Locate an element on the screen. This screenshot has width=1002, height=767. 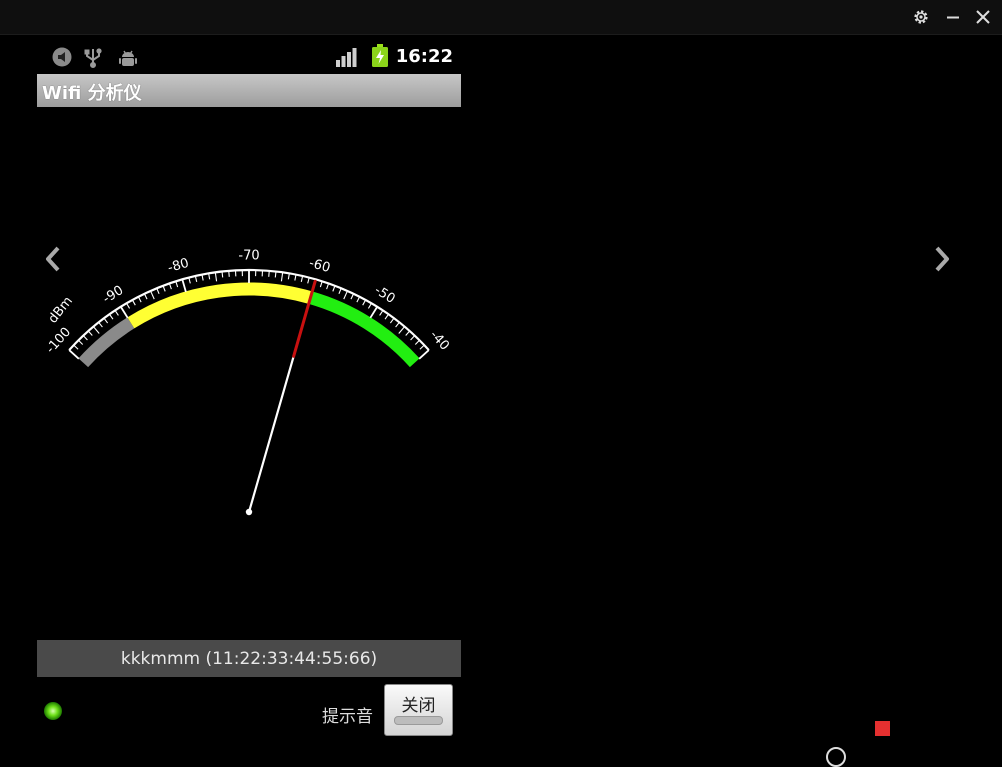
gauge-tick-label: -100 is located at coordinates (58, 341).